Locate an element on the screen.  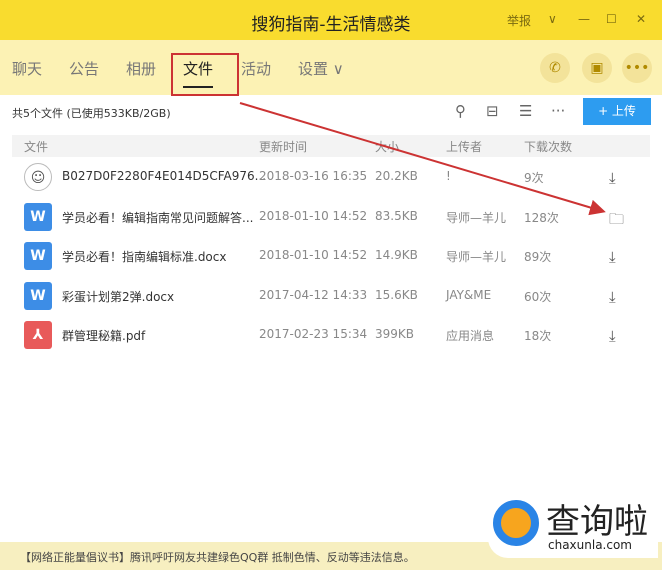
tab-settings: 设置 ∨ is located at coordinates (321, 68).